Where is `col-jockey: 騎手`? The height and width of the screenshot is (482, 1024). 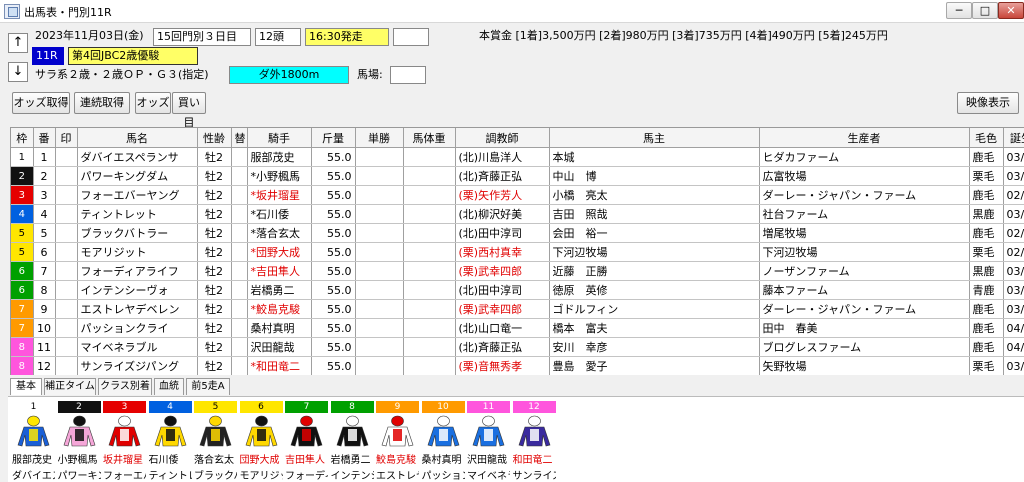 col-jockey: 騎手 is located at coordinates (279, 138).